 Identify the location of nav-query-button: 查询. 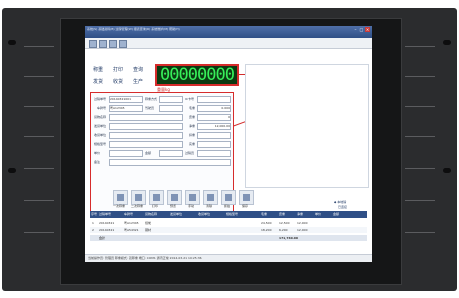
(138, 69).